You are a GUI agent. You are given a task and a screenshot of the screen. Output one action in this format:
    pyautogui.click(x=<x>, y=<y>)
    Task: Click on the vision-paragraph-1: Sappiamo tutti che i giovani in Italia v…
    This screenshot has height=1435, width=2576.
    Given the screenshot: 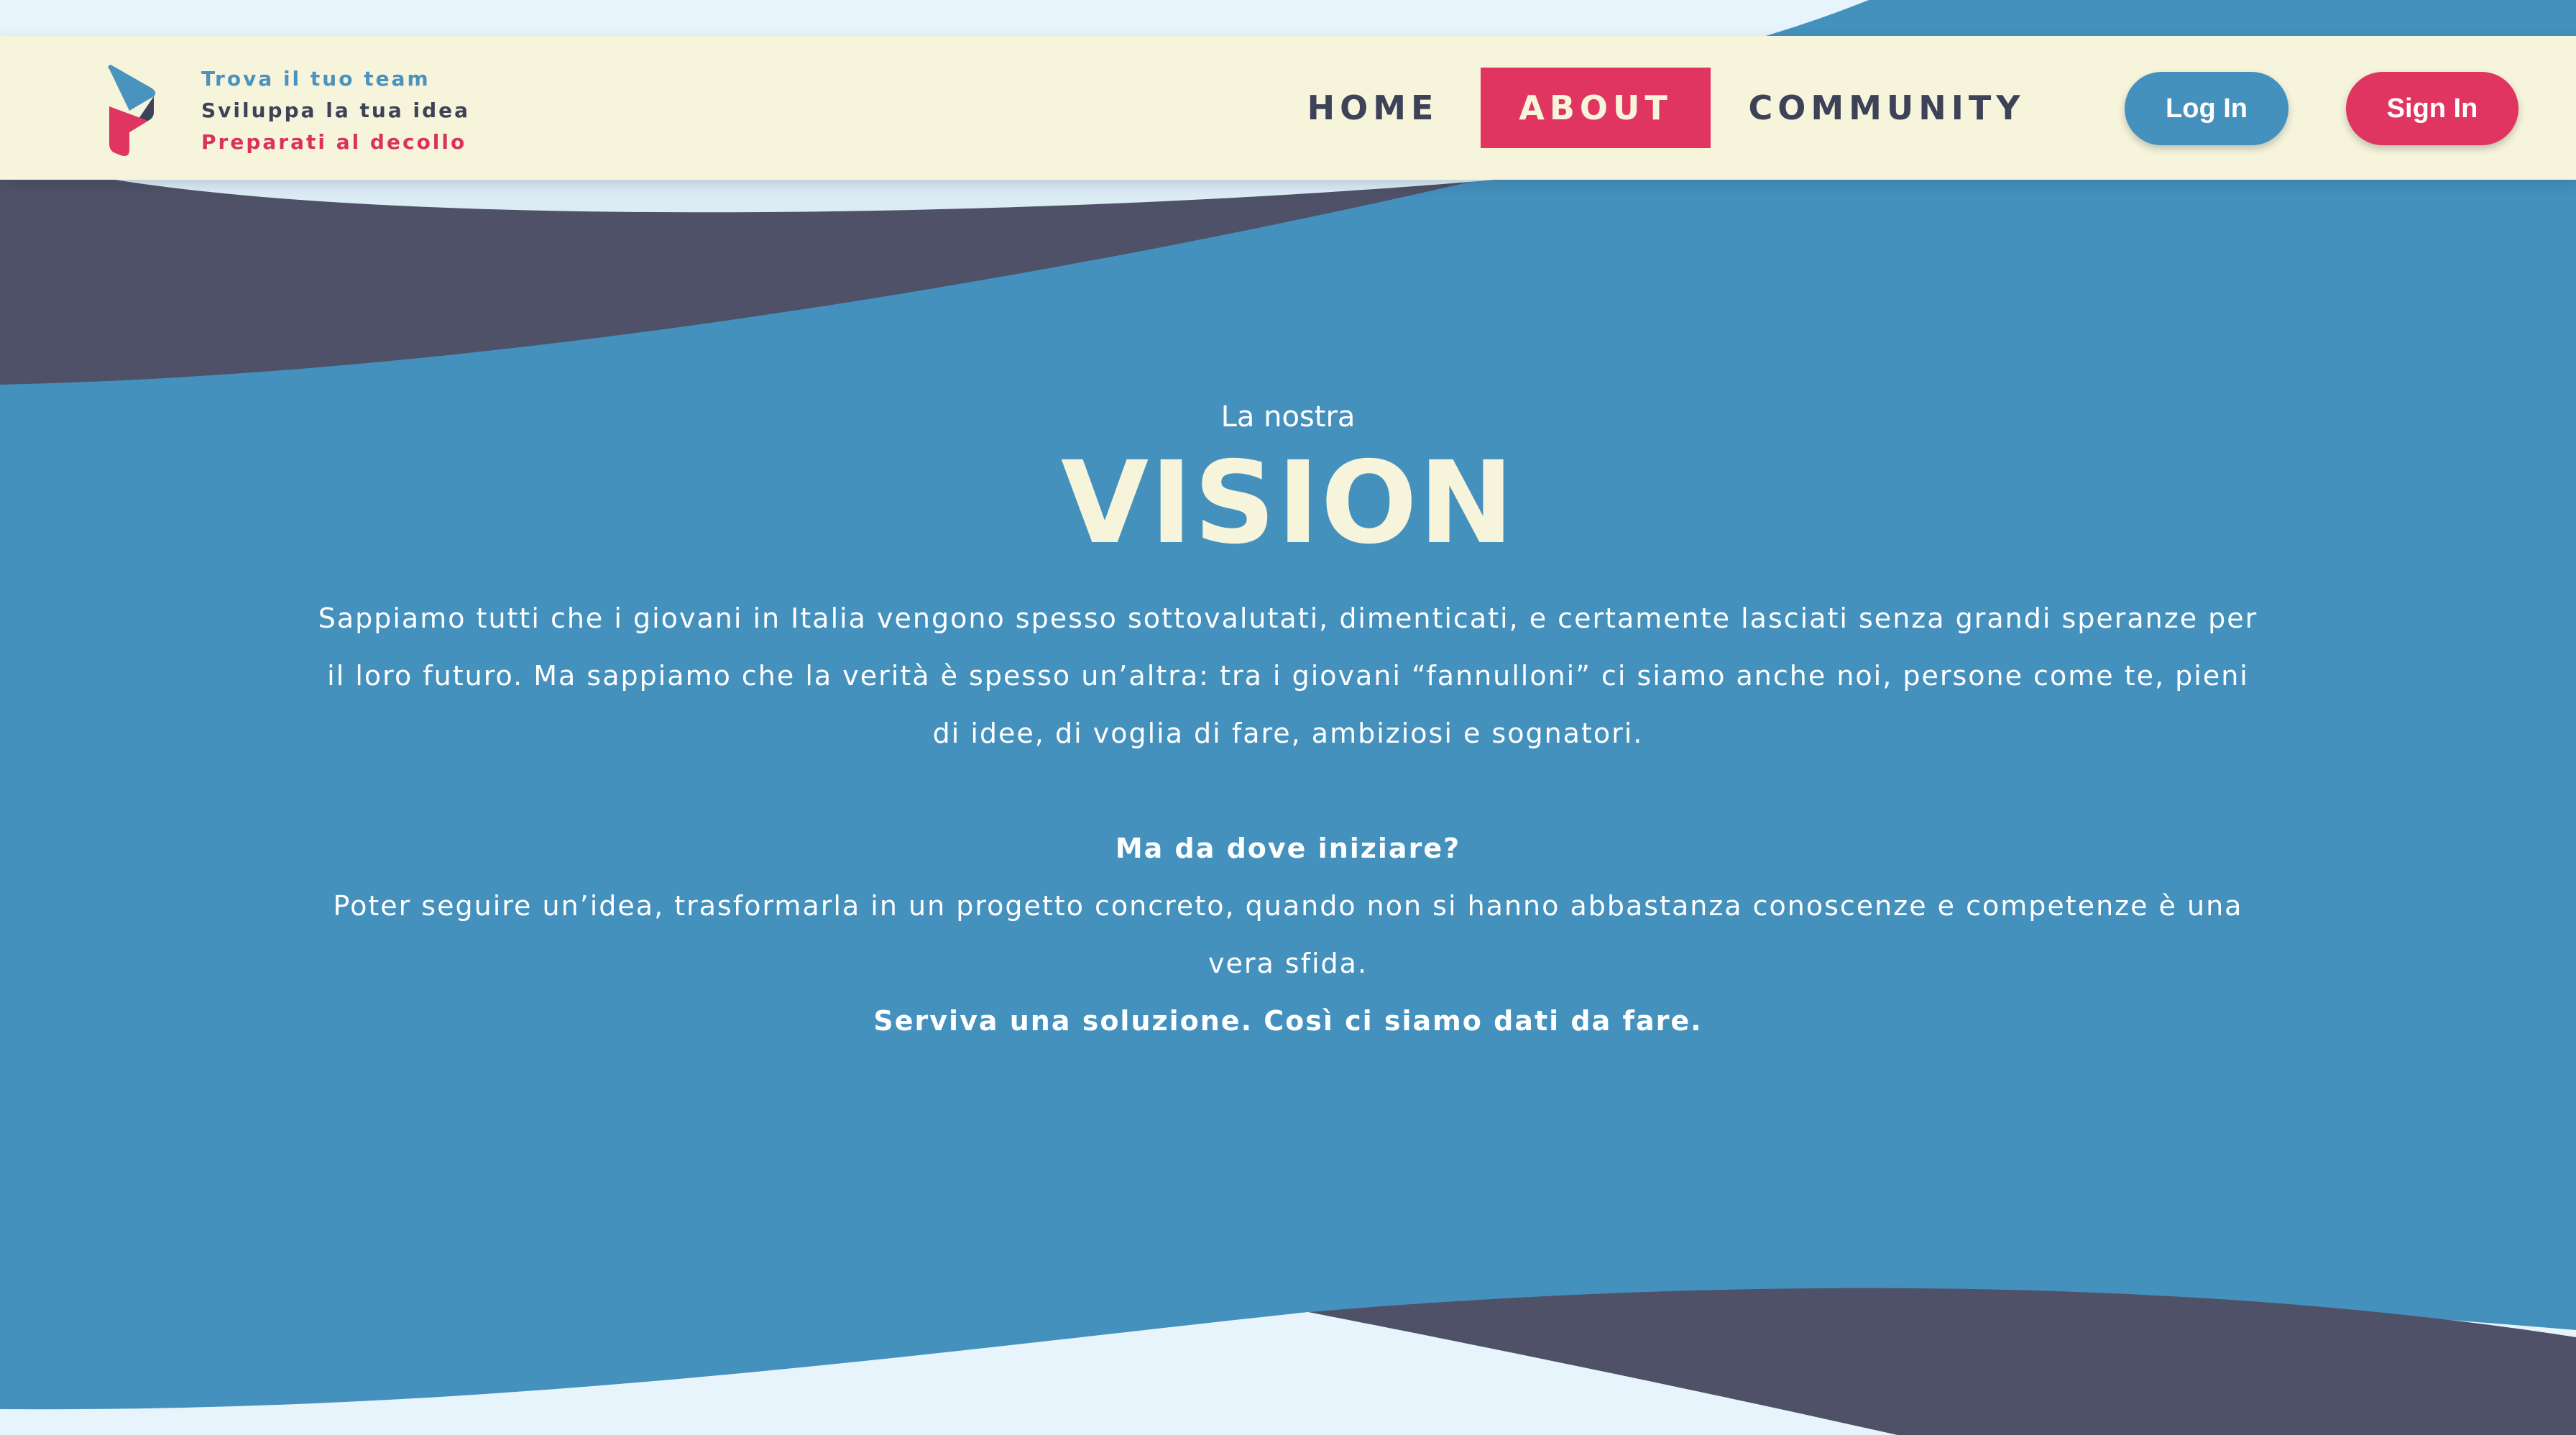 What is the action you would take?
    pyautogui.click(x=1288, y=675)
    